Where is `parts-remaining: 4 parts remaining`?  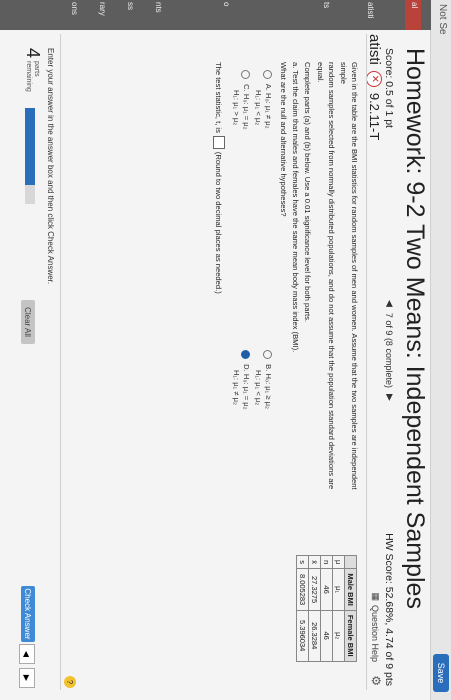
parts-remaining: 4 parts remaining is located at coordinates (32, 70).